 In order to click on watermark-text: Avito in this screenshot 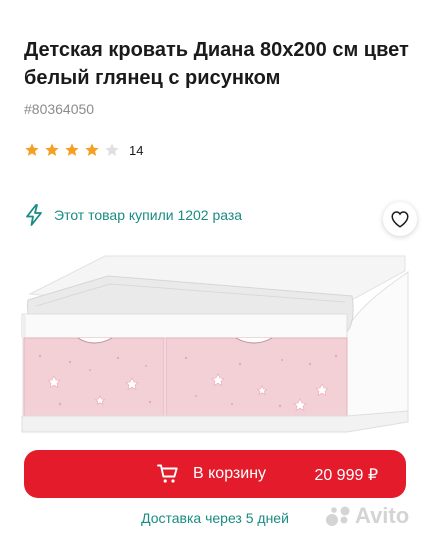, I will do `click(382, 515)`.